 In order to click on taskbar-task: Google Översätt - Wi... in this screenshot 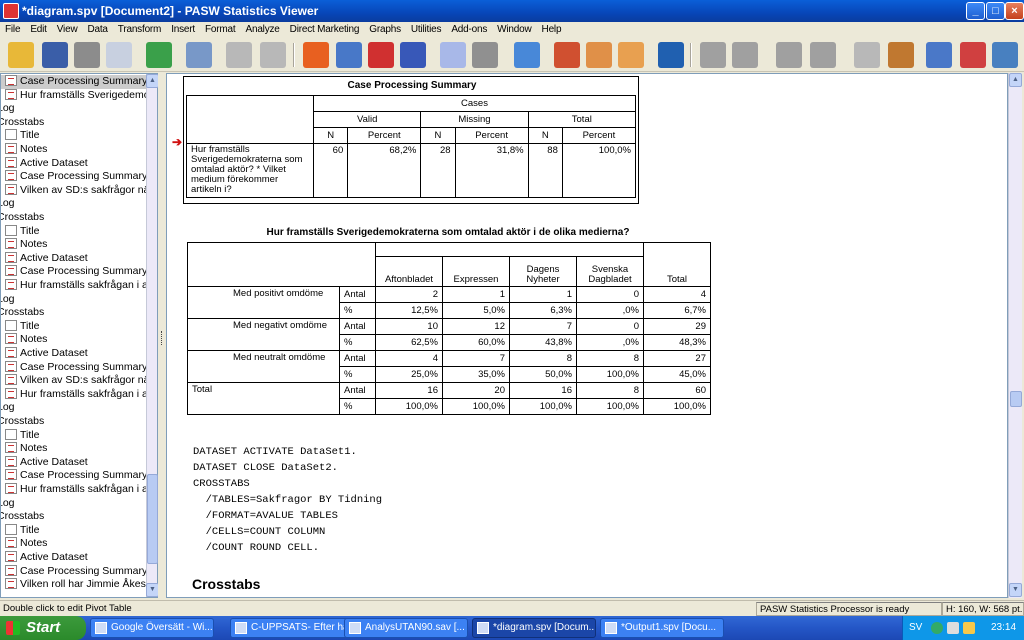, I will do `click(152, 628)`.